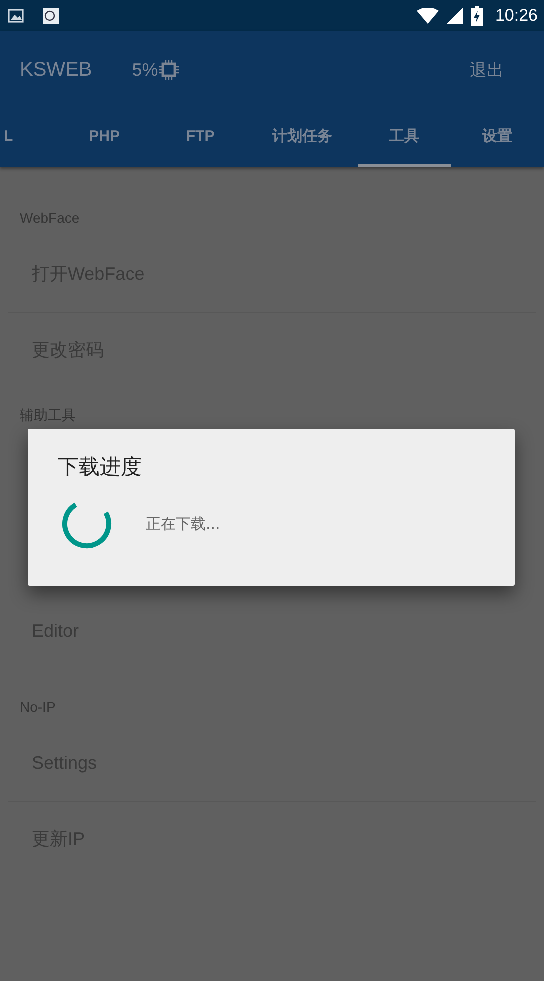 This screenshot has width=544, height=981. I want to click on tab: 工具, so click(404, 138).